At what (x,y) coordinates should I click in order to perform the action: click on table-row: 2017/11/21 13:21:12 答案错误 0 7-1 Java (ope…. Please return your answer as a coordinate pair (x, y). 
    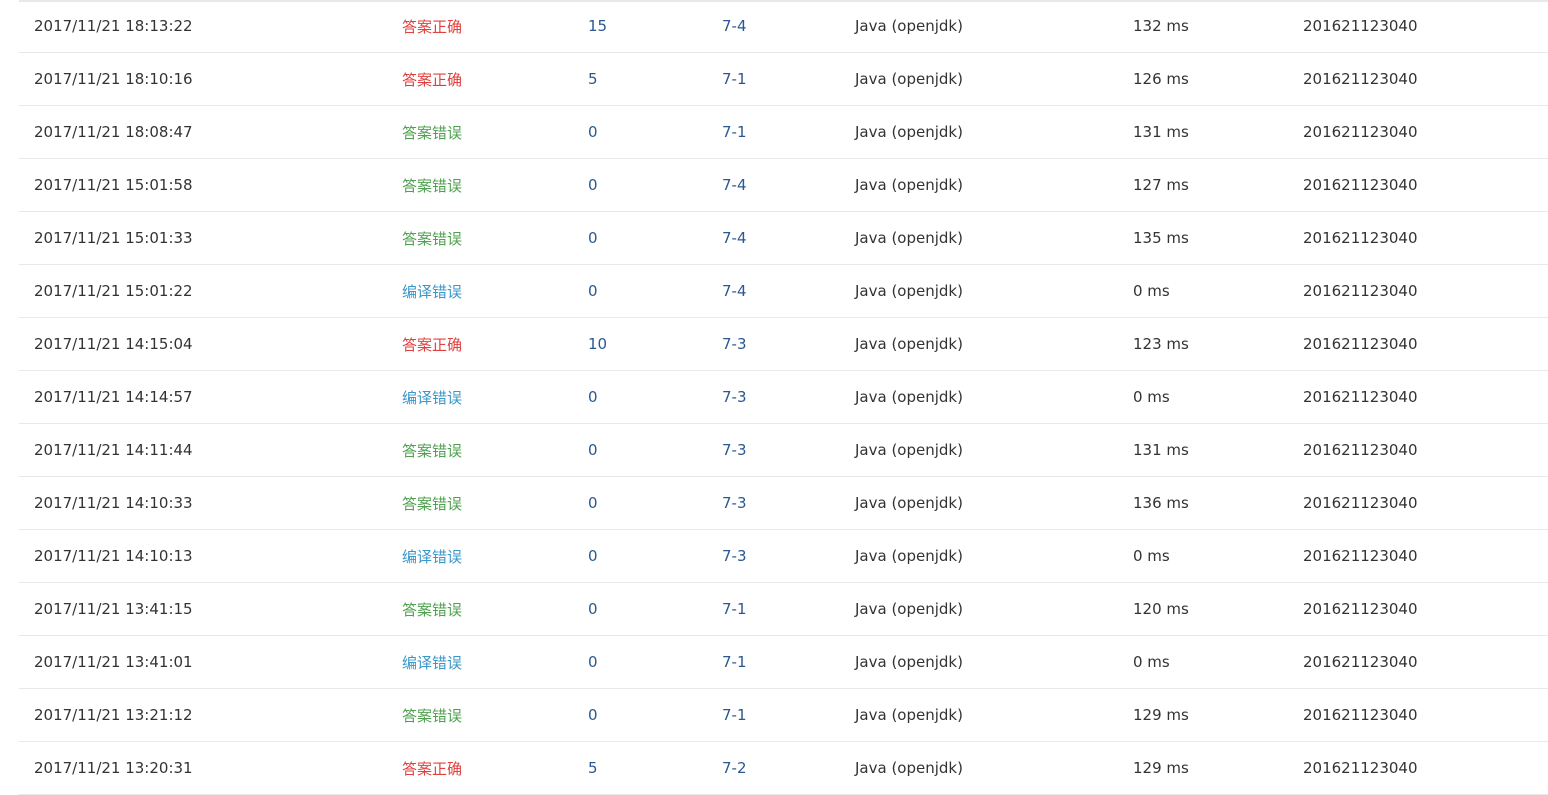
    Looking at the image, I should click on (783, 715).